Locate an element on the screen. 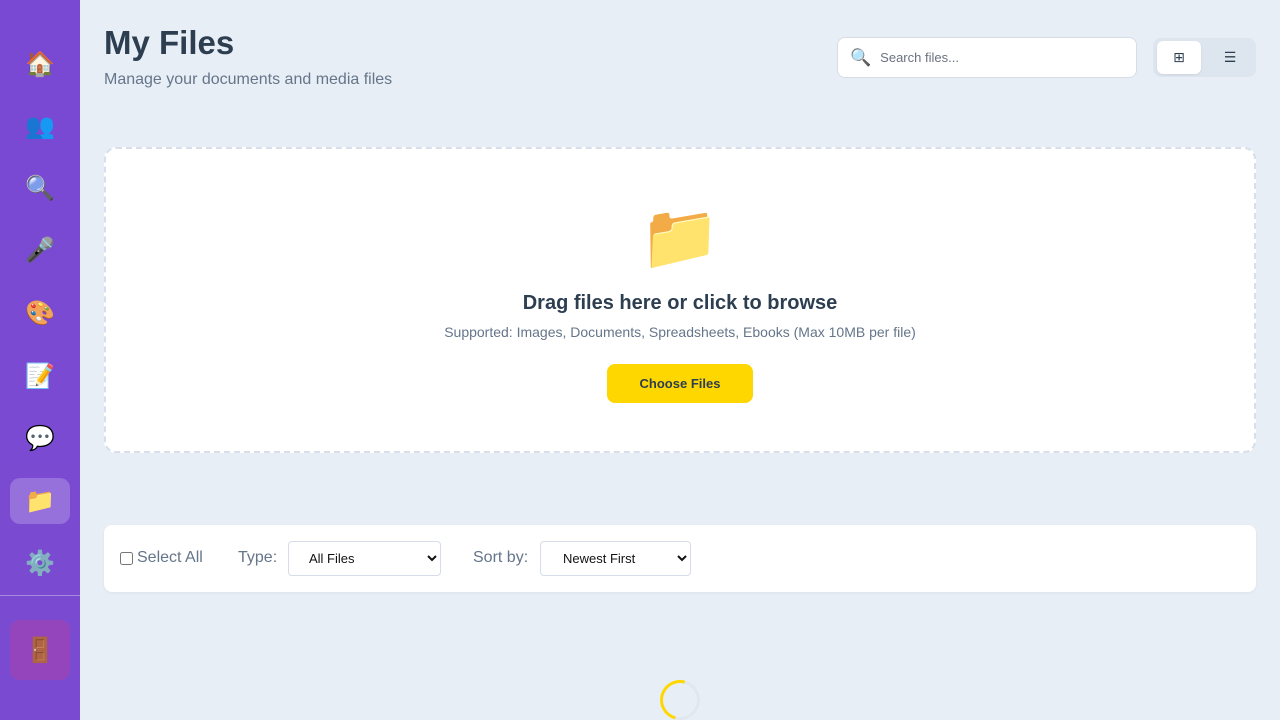  sidebar-item-home: 🏠 is located at coordinates (40, 64).